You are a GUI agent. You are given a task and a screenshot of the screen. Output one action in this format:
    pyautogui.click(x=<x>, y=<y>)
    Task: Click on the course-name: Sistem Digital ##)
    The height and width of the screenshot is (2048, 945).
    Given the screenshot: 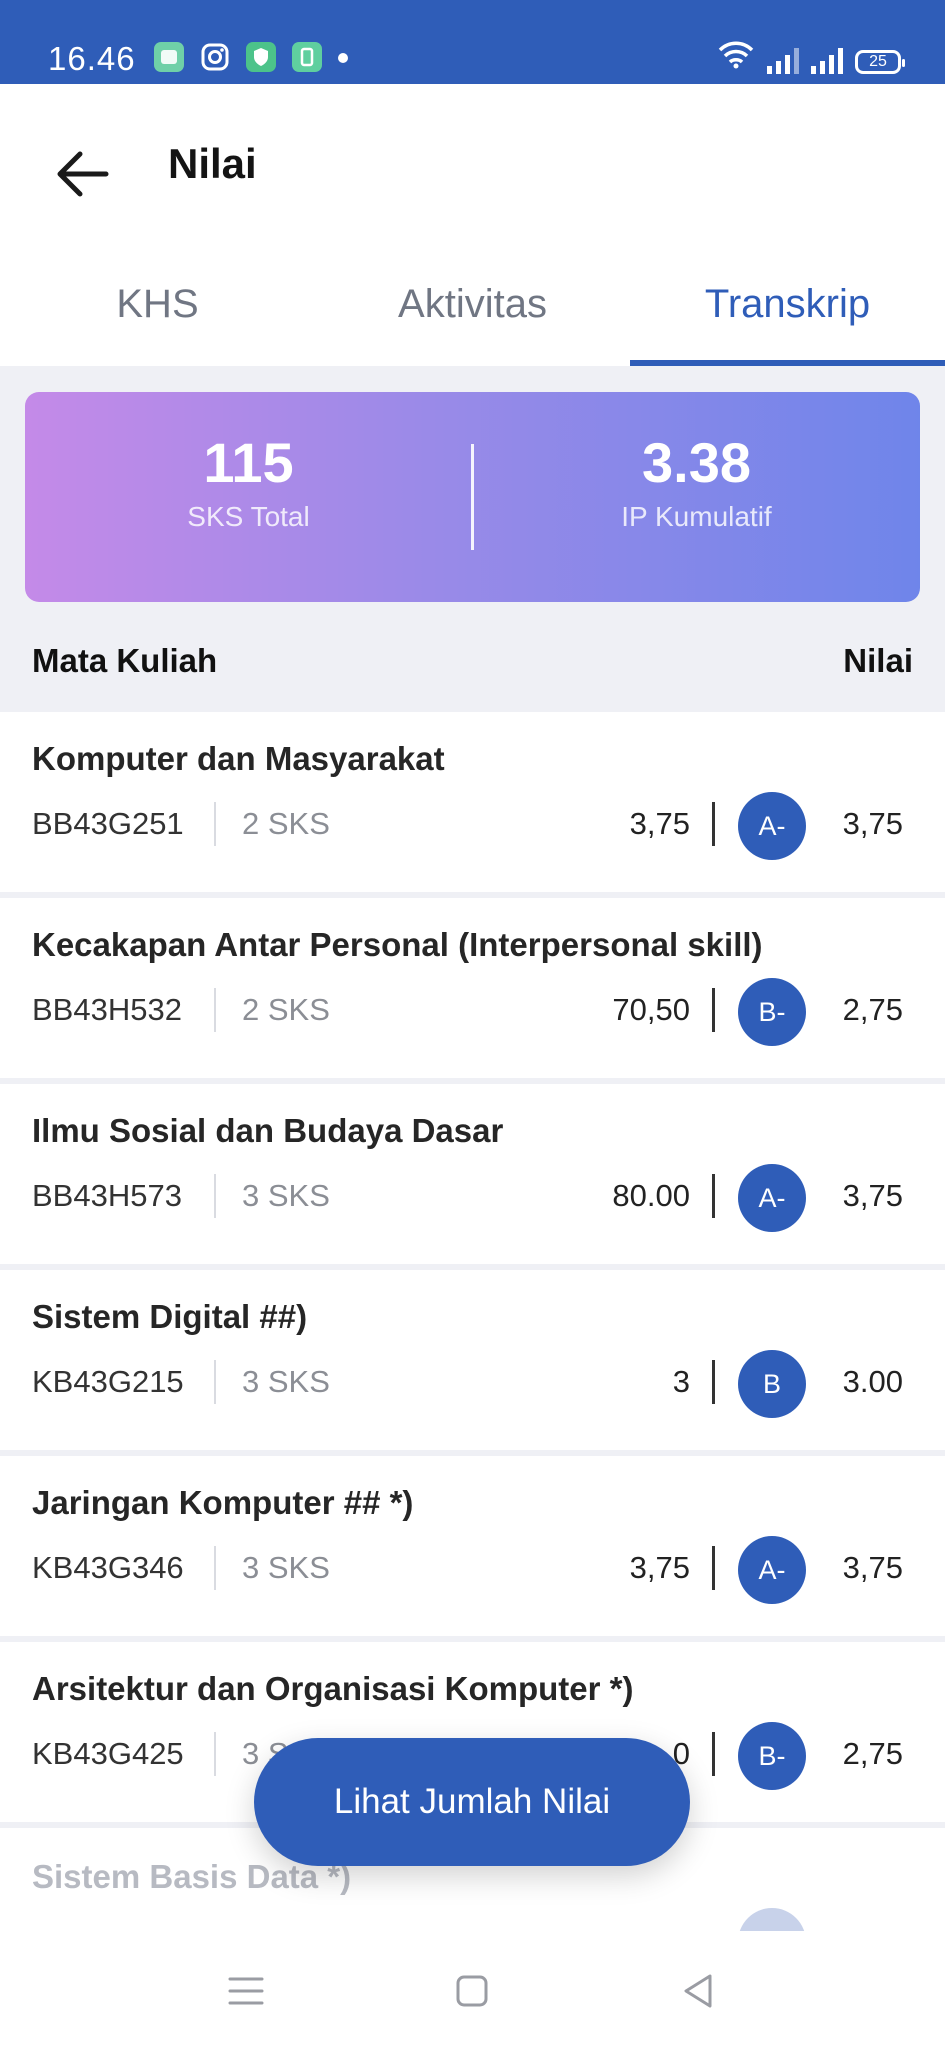 What is the action you would take?
    pyautogui.click(x=170, y=1316)
    